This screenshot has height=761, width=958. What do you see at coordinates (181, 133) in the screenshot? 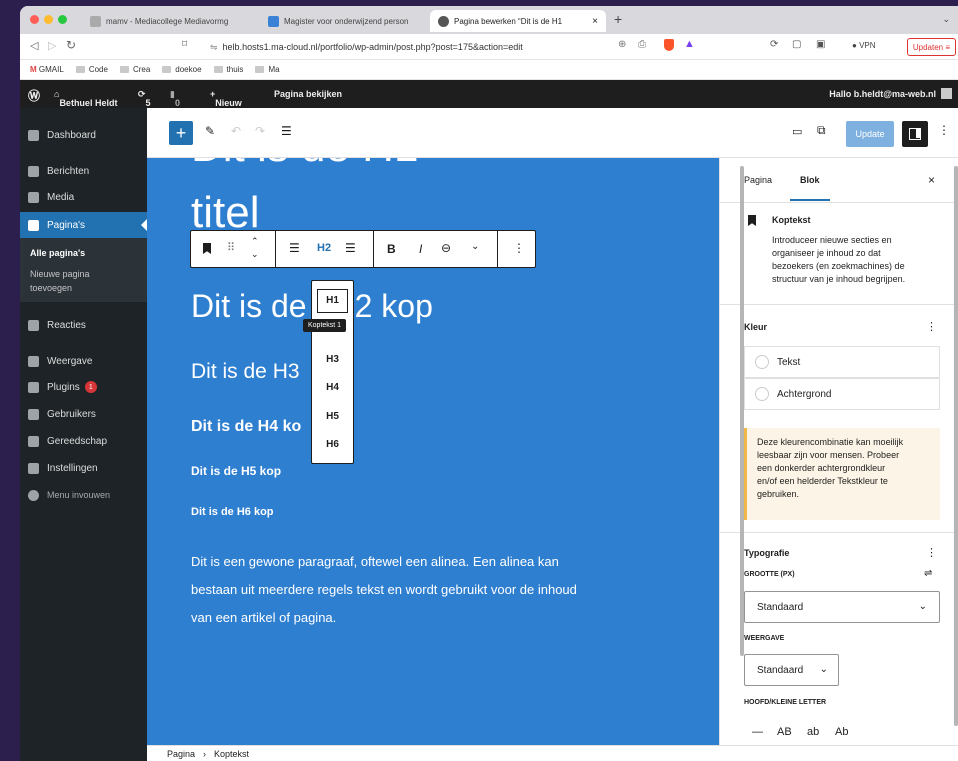
I see `add-block-button: +` at bounding box center [181, 133].